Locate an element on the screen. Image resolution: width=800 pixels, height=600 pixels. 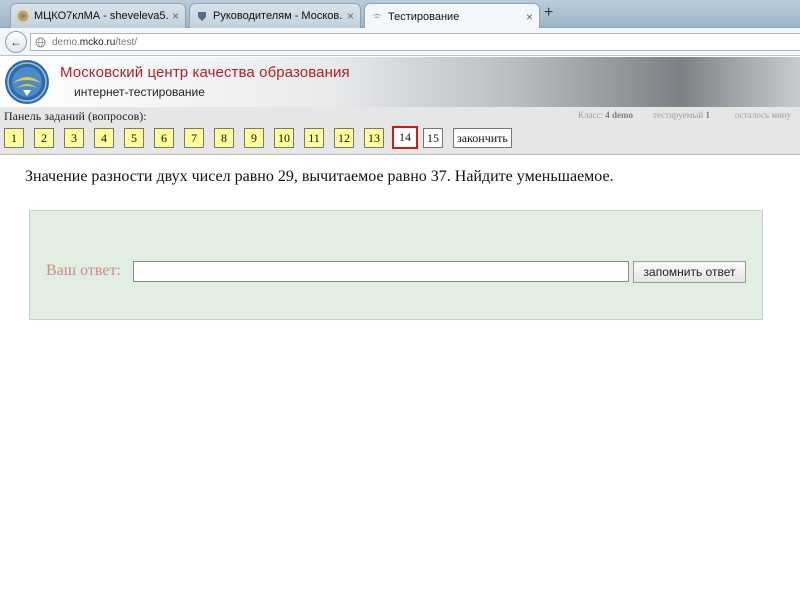
question-button-5: 5 is located at coordinates (134, 138).